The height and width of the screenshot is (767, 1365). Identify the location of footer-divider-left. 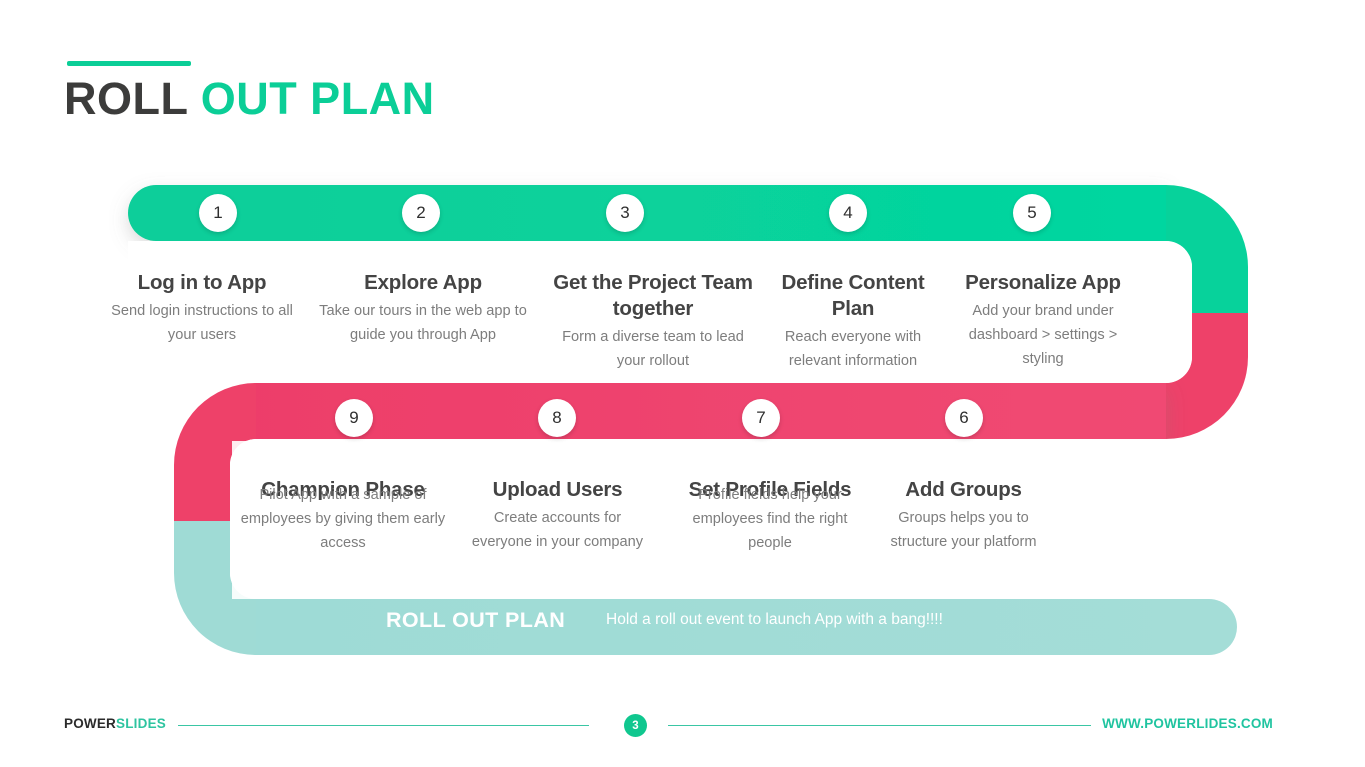
(383, 725).